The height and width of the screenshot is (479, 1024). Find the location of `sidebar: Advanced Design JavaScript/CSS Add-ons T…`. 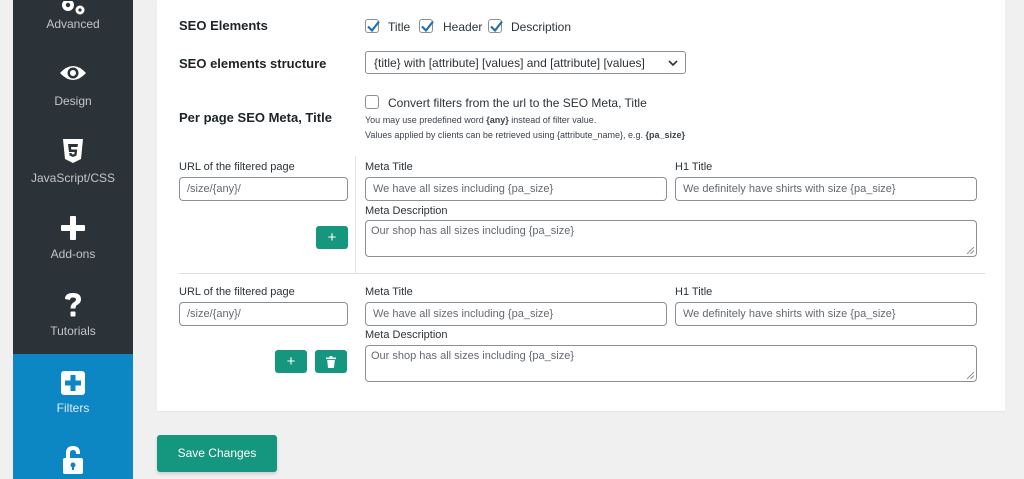

sidebar: Advanced Design JavaScript/CSS Add-ons T… is located at coordinates (73, 239).